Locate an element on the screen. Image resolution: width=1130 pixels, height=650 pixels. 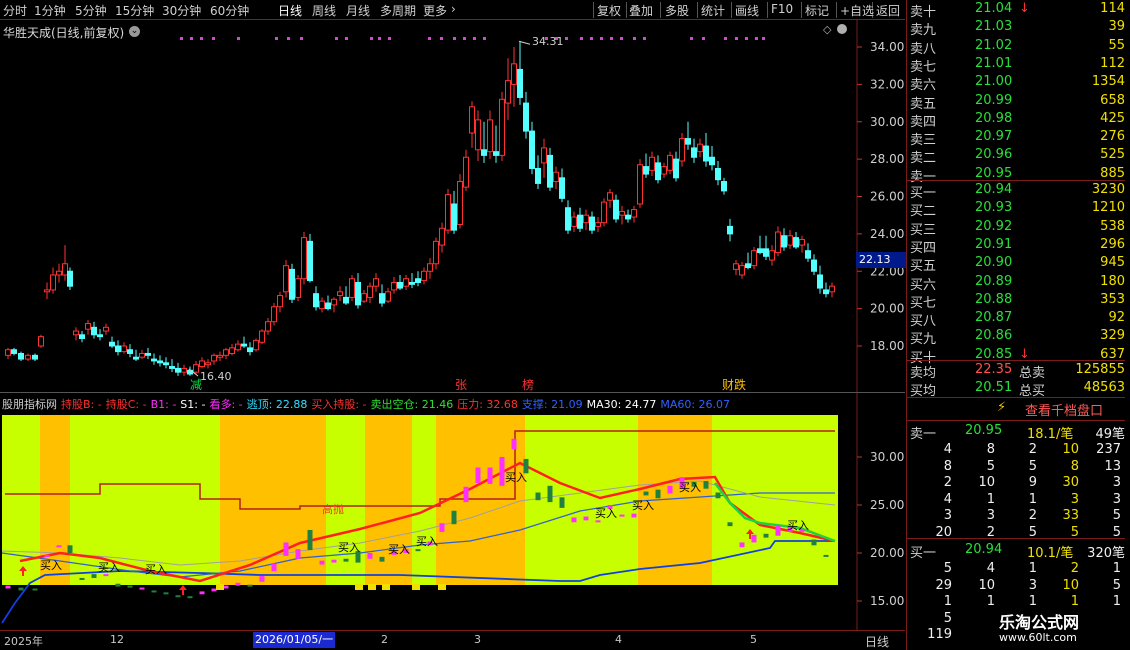
event-marker-3: 财跌 is located at coordinates (734, 384).